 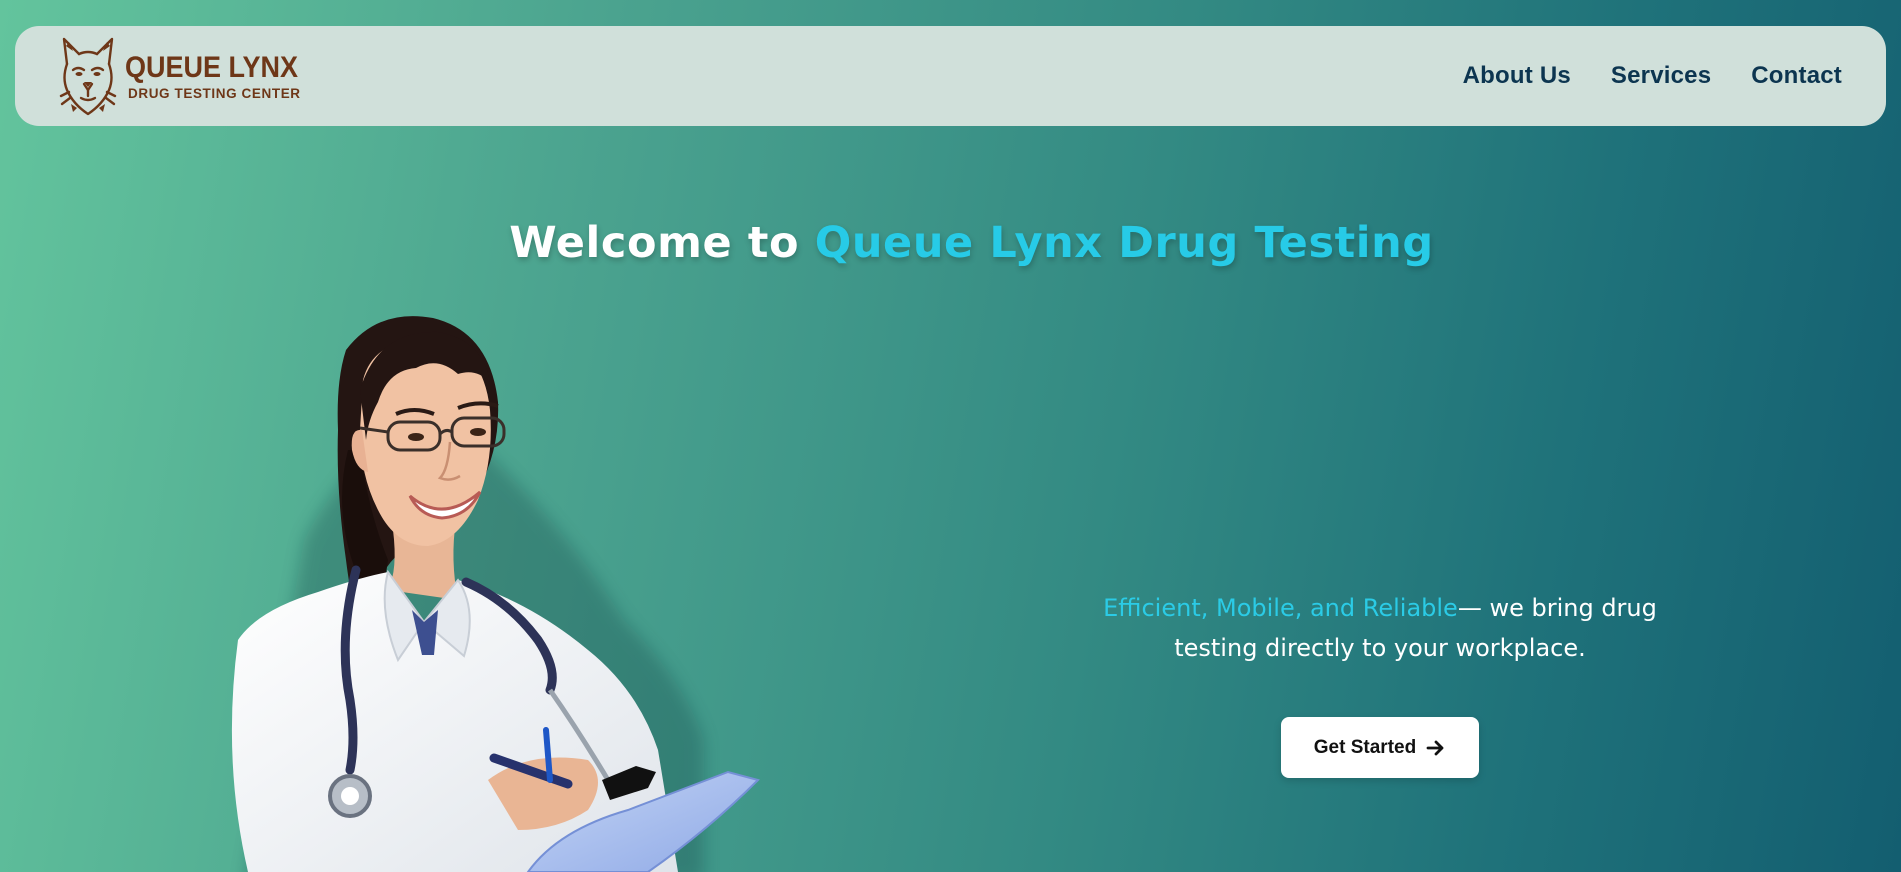 I want to click on brand-logo: QUEUE LYNX DRUG TESTING CENTER, so click(x=188, y=76).